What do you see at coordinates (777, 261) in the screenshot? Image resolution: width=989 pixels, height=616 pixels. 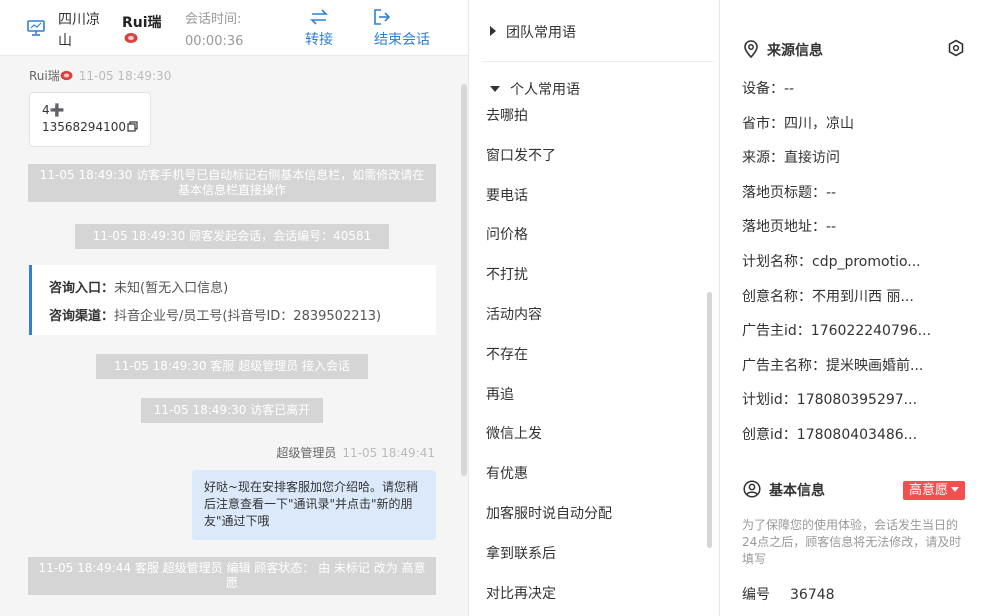 I see `source-info-row-label: 计划名称：` at bounding box center [777, 261].